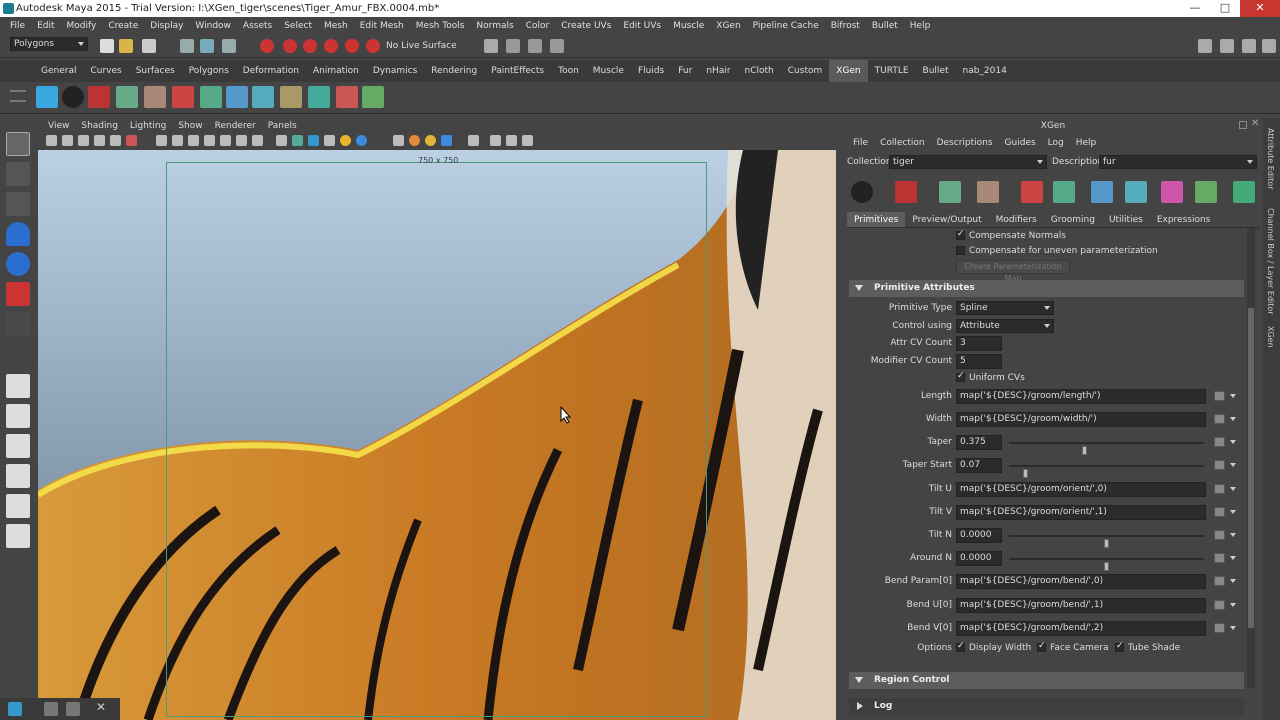 This screenshot has height=720, width=1280. Describe the element at coordinates (688, 26) in the screenshot. I see `menu-muscle: Muscle` at that location.